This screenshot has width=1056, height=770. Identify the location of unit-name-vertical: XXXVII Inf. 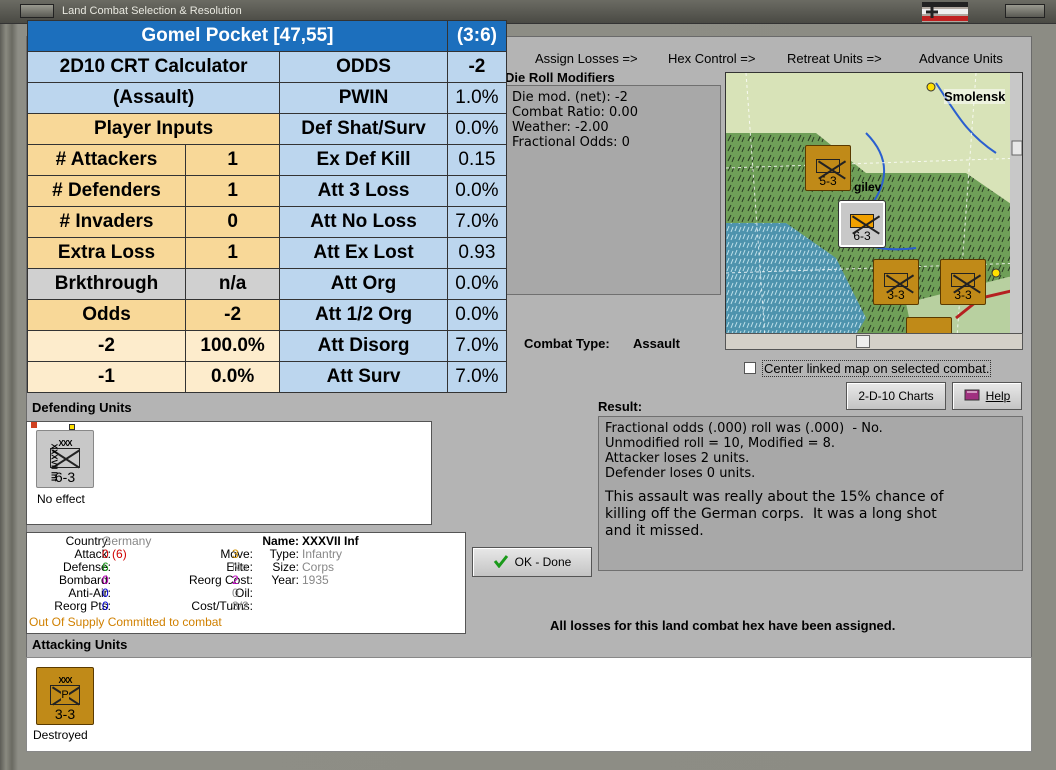
(54, 462).